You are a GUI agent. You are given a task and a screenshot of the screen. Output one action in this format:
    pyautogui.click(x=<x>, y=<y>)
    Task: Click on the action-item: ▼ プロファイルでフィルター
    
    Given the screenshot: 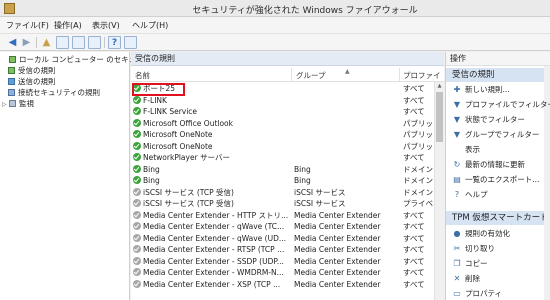 What is the action you would take?
    pyautogui.click(x=498, y=104)
    